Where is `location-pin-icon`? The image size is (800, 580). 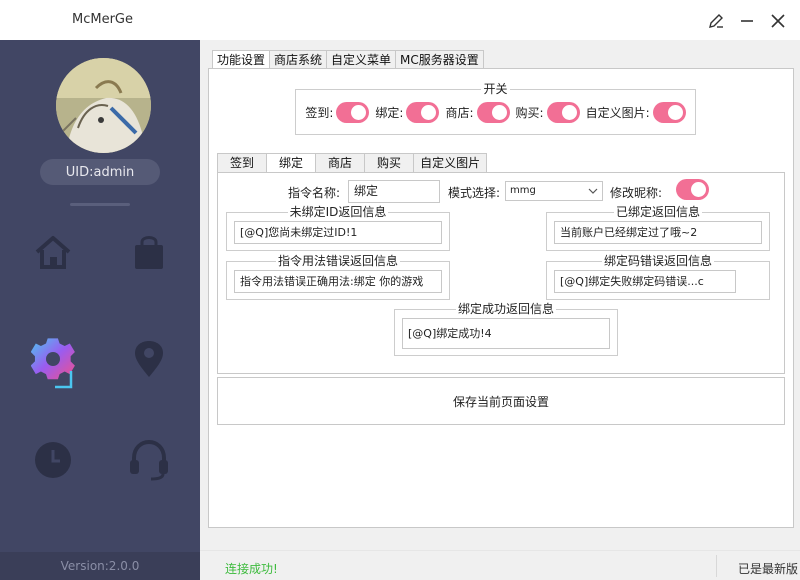
location-pin-icon is located at coordinates (149, 359).